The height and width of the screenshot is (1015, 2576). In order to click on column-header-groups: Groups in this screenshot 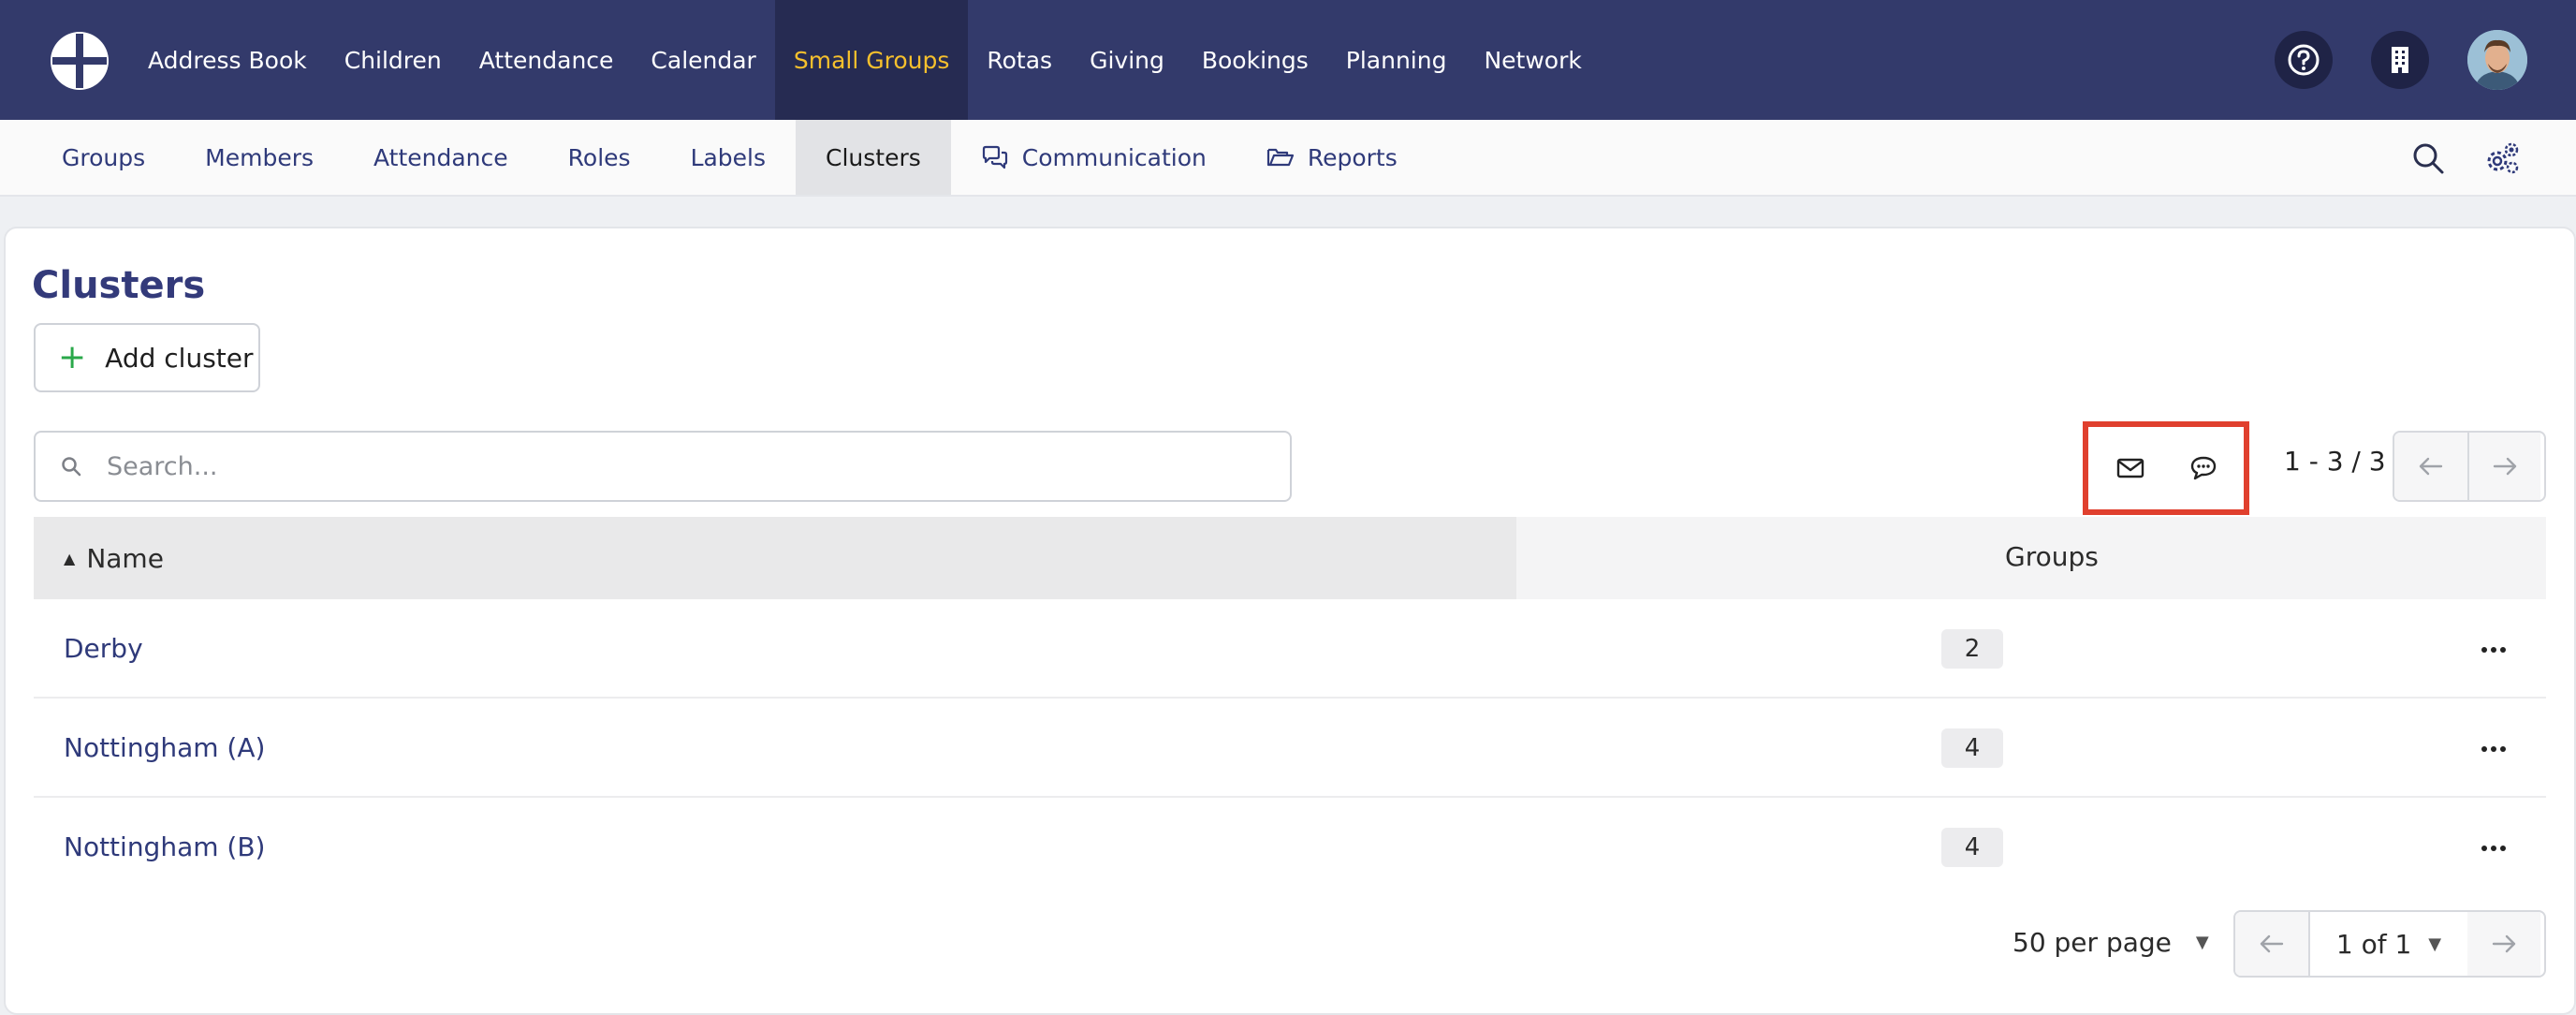, I will do `click(2052, 557)`.